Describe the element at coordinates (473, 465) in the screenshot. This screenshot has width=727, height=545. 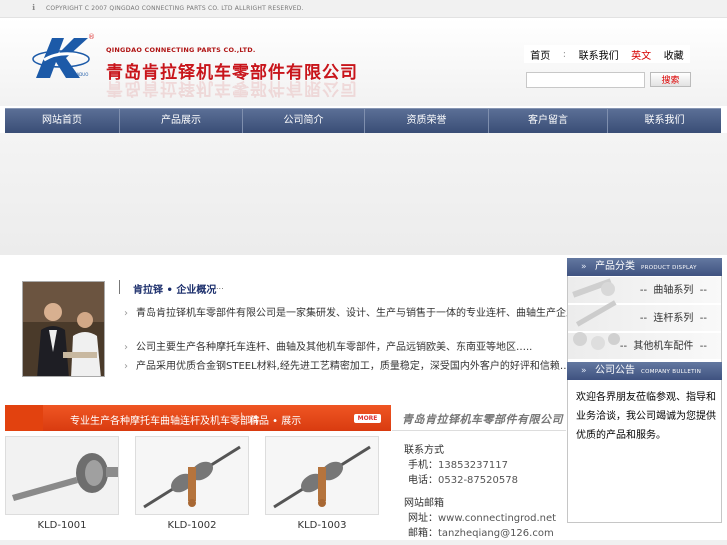
I see `value: 13853237117` at that location.